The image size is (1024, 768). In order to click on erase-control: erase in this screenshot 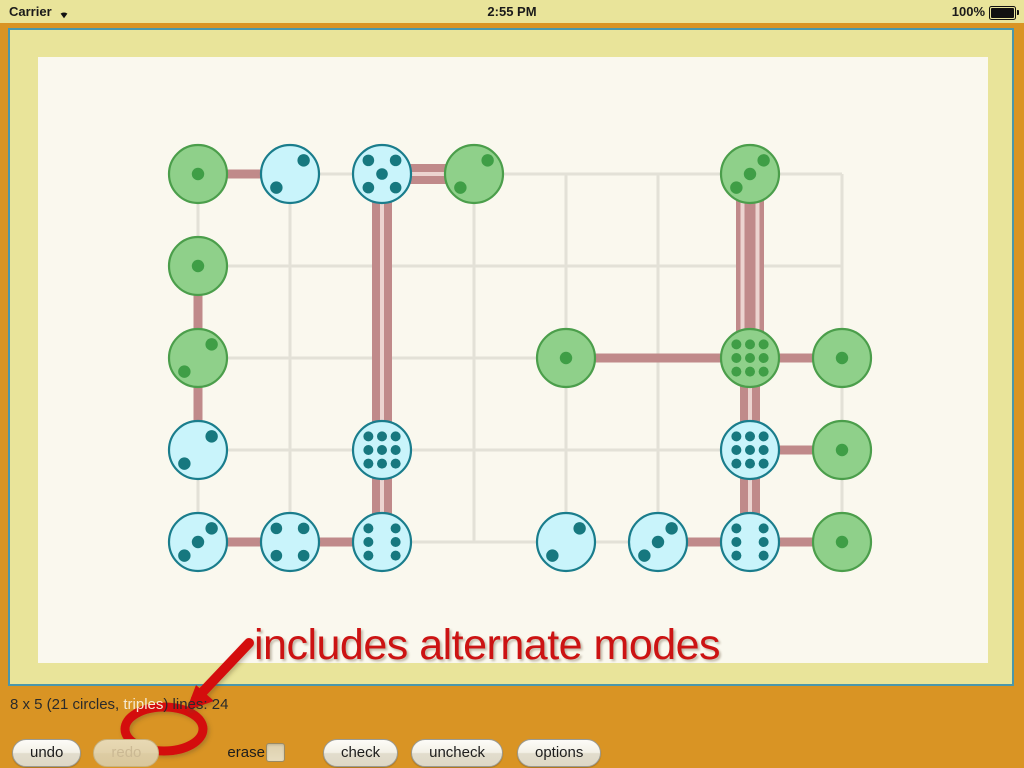, I will do `click(256, 752)`.